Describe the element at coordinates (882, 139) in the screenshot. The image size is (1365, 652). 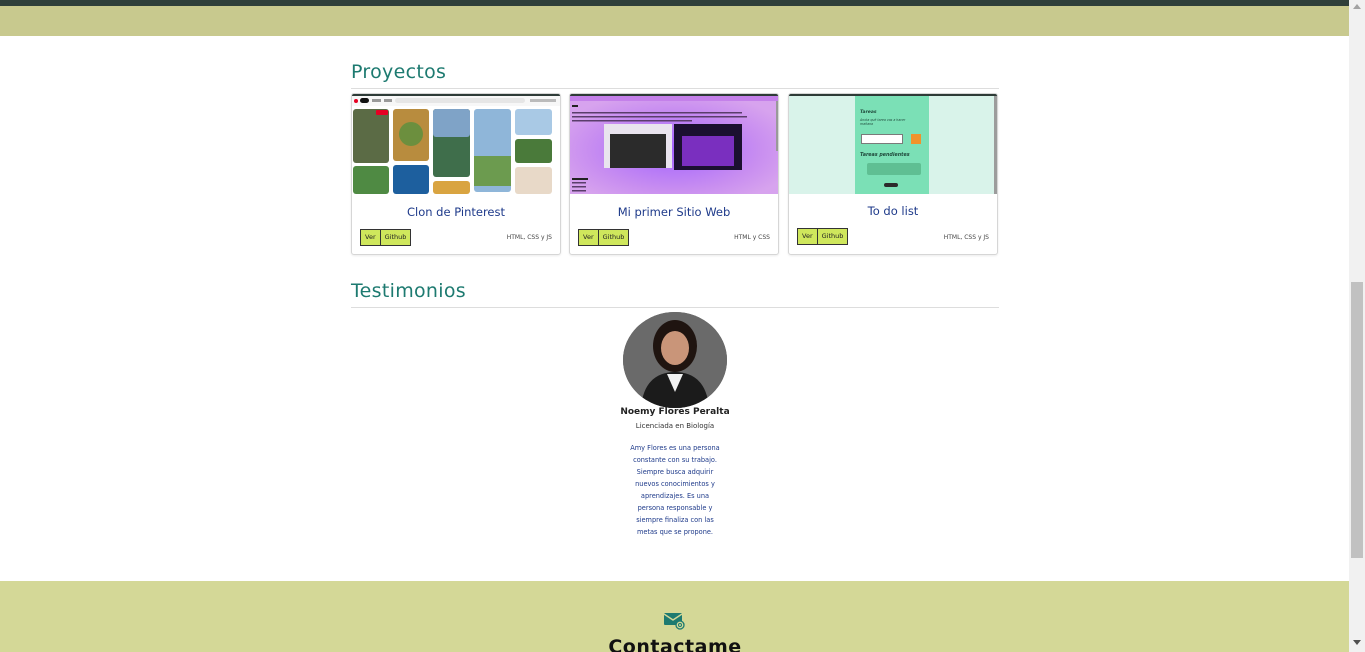
I see `todo-preview-input` at that location.